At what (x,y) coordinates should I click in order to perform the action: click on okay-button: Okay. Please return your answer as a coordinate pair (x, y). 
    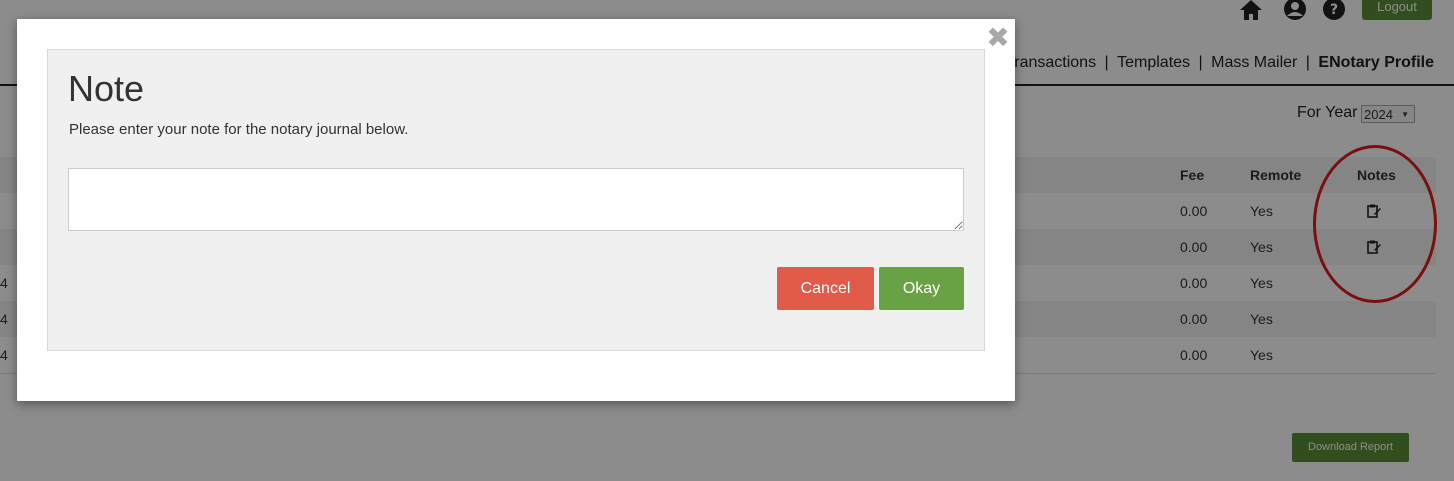
    Looking at the image, I should click on (921, 288).